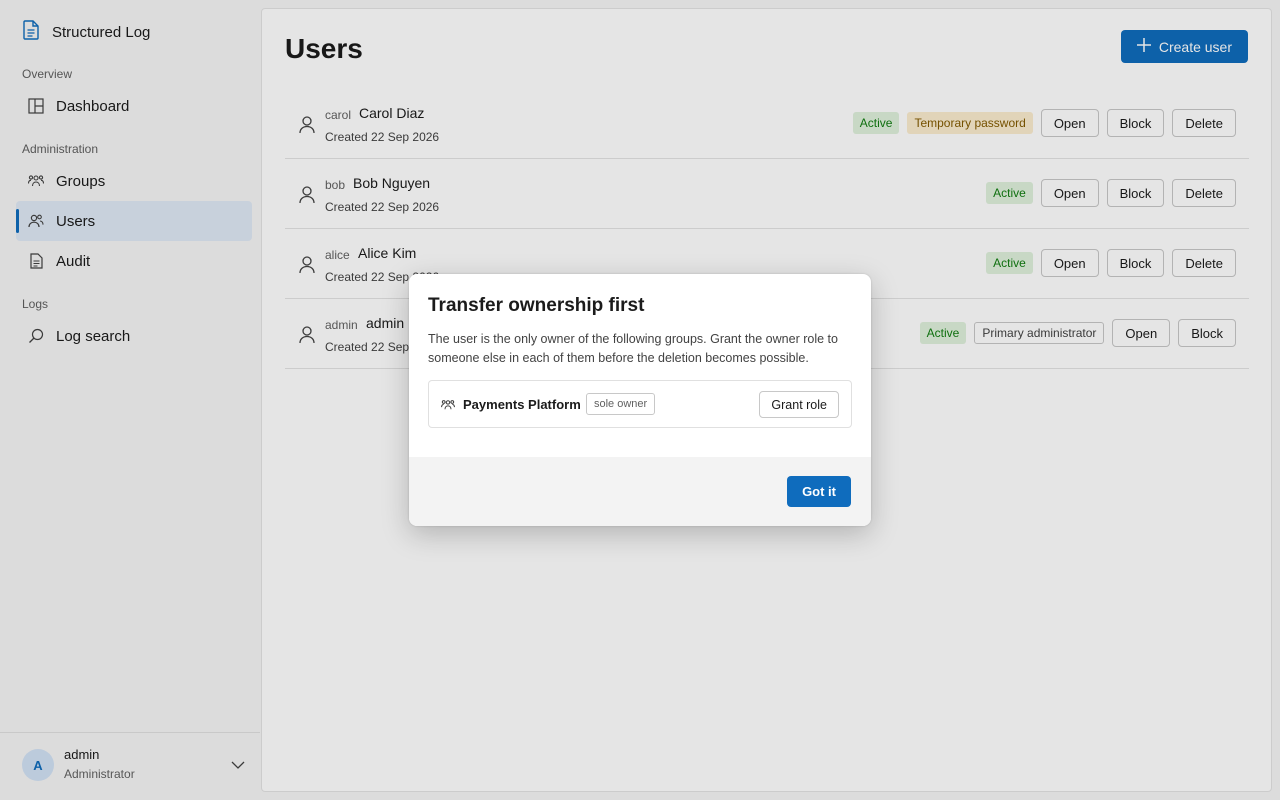 The image size is (1280, 800). I want to click on dialog-footer: Got it, so click(640, 491).